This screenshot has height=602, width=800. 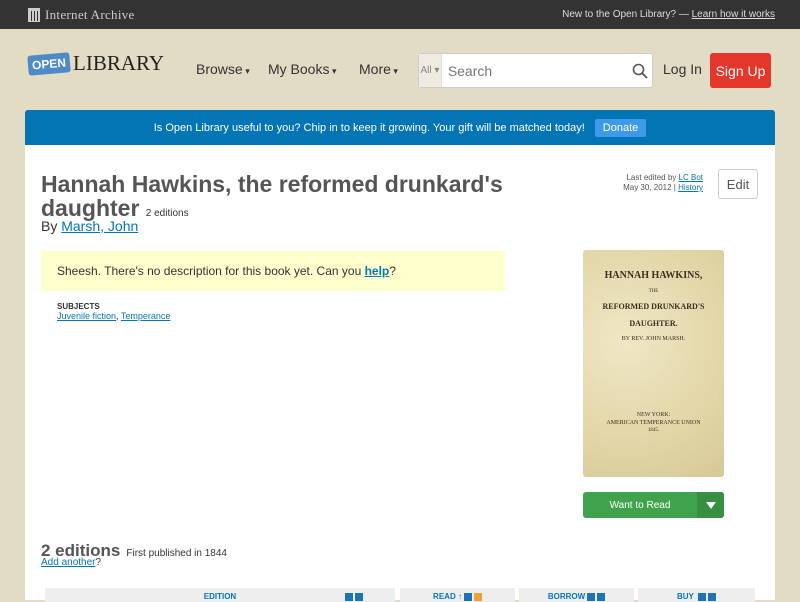 What do you see at coordinates (302, 69) in the screenshot?
I see `nav-my-books: My Books` at bounding box center [302, 69].